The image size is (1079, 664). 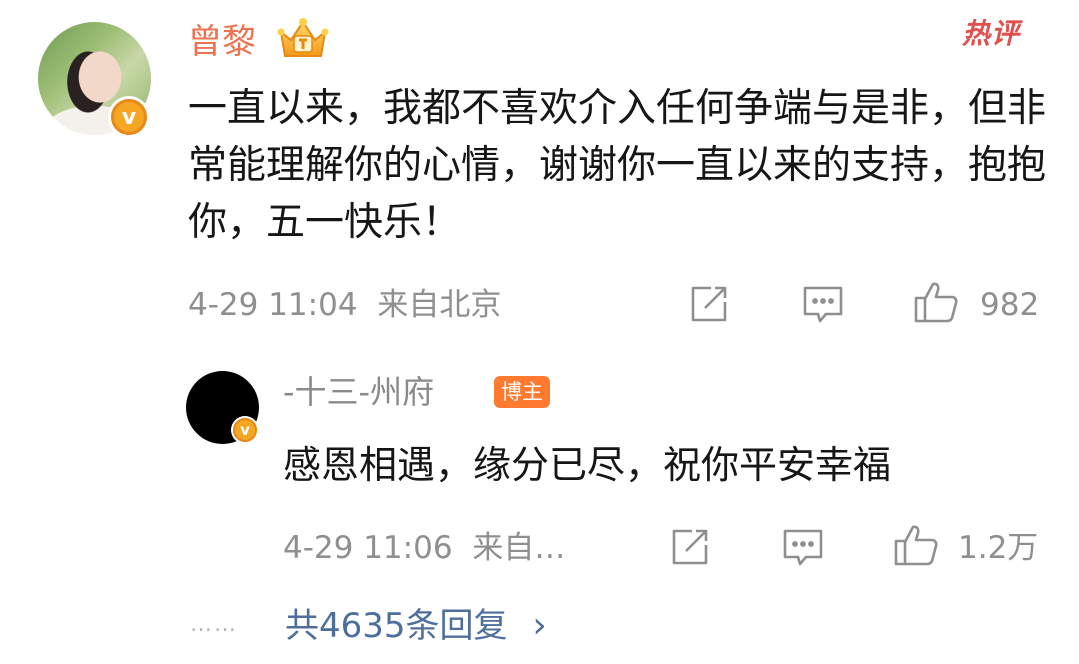 I want to click on reply-author-name: -十三-州府, so click(x=358, y=392).